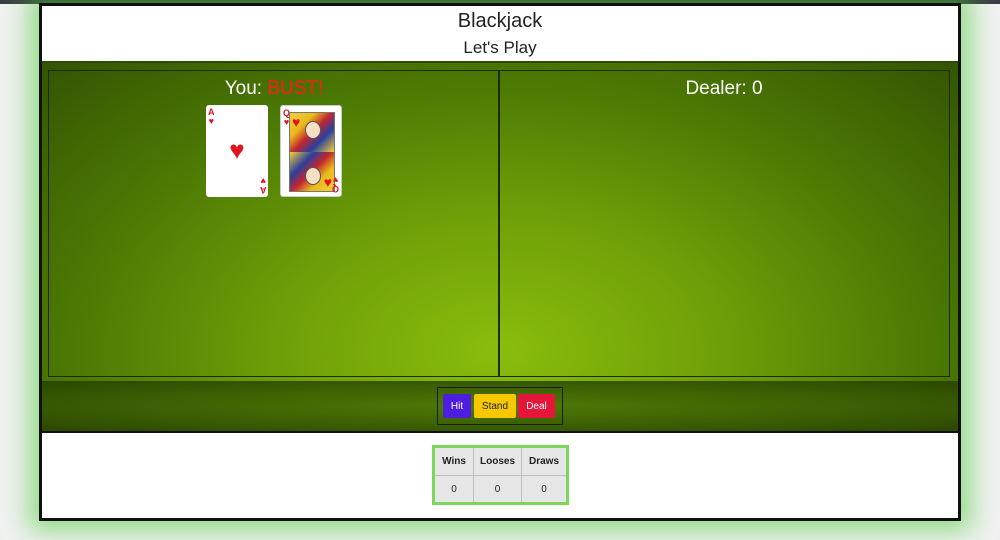 This screenshot has width=1000, height=540. I want to click on player-hand-title: You: BUST!, so click(274, 89).